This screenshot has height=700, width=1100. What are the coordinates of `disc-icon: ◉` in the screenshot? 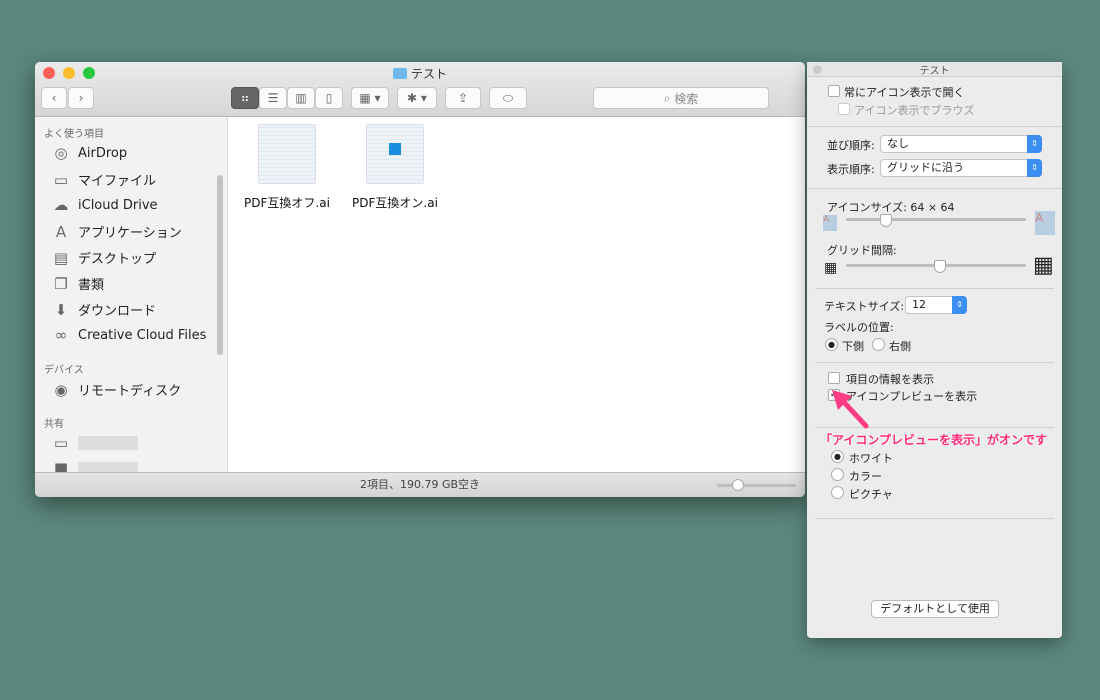 It's located at (61, 389).